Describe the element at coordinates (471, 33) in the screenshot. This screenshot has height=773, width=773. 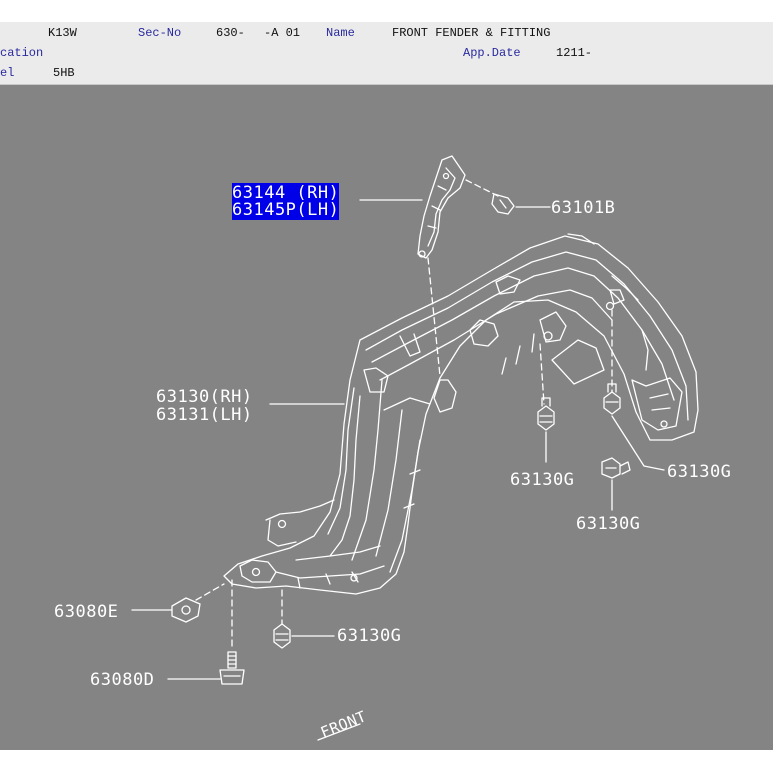
I see `name-value: FRONT FENDER & FITTING` at that location.